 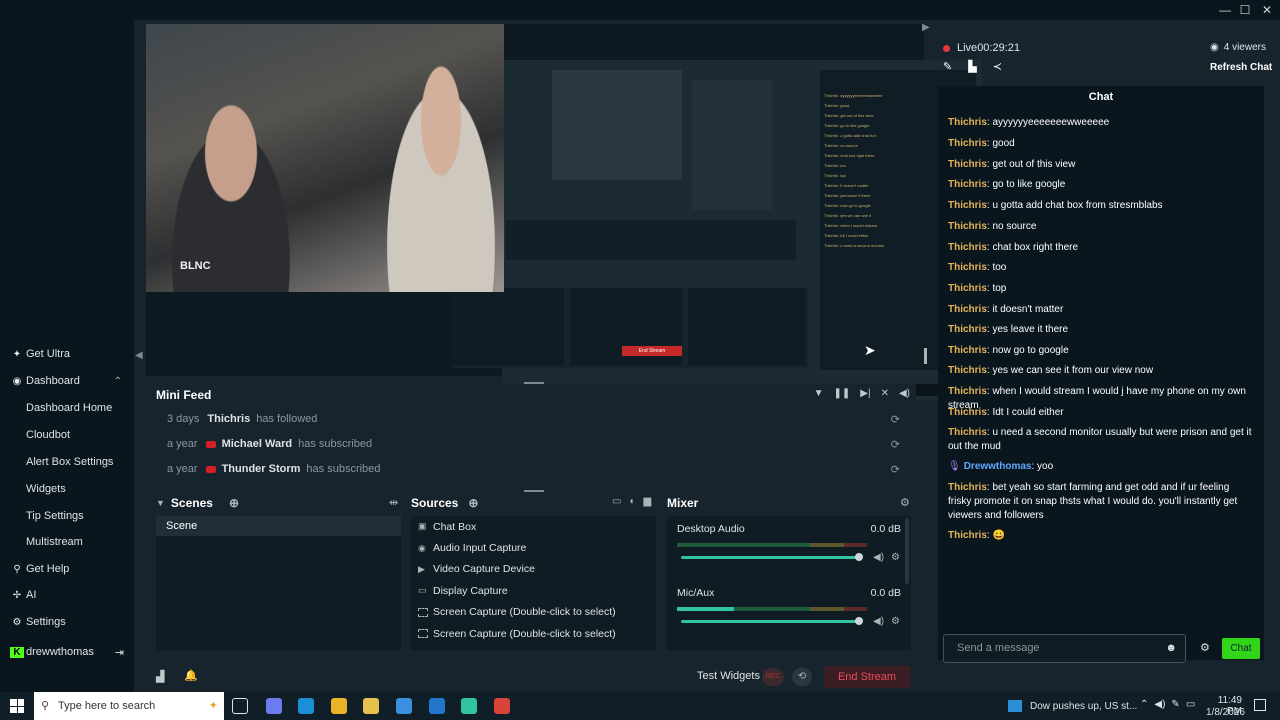 What do you see at coordinates (67, 569) in the screenshot?
I see `sidebar-item-get-help: ⚲ Get Help` at bounding box center [67, 569].